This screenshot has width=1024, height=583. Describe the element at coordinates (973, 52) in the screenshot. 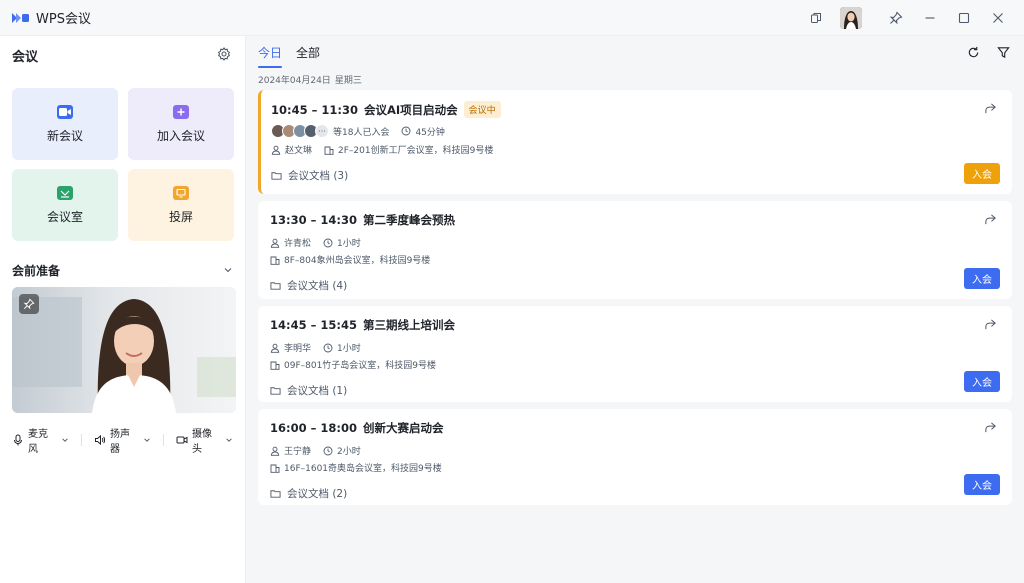

I see `refresh-icon` at that location.